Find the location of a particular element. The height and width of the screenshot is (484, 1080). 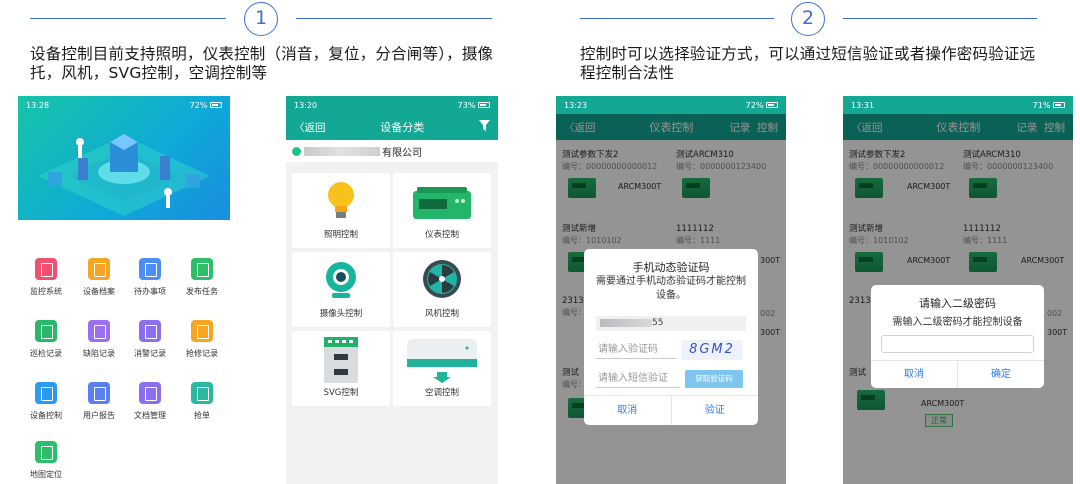

camera-icon is located at coordinates (341, 280).